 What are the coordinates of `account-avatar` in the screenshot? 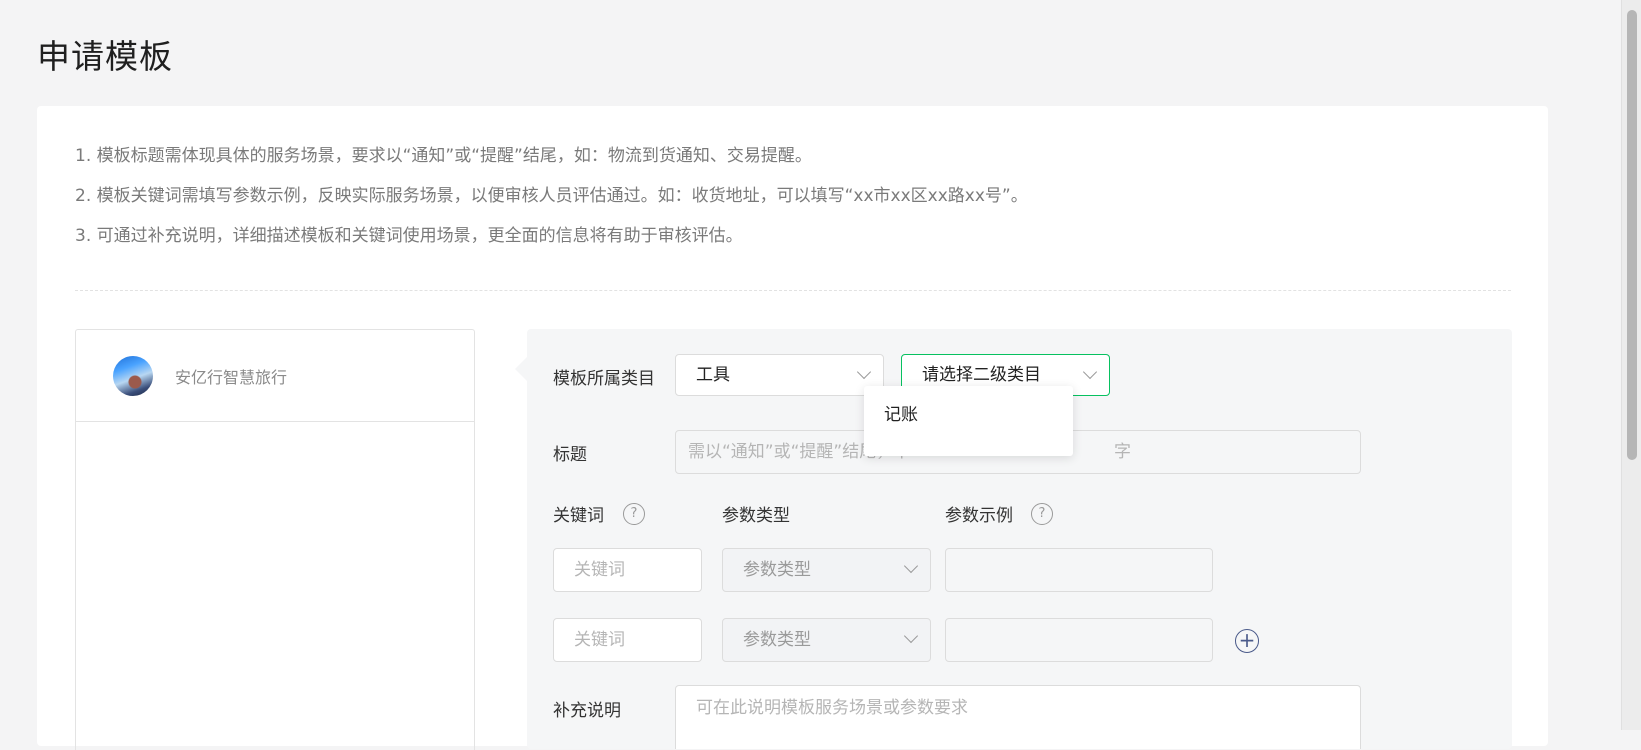 It's located at (133, 375).